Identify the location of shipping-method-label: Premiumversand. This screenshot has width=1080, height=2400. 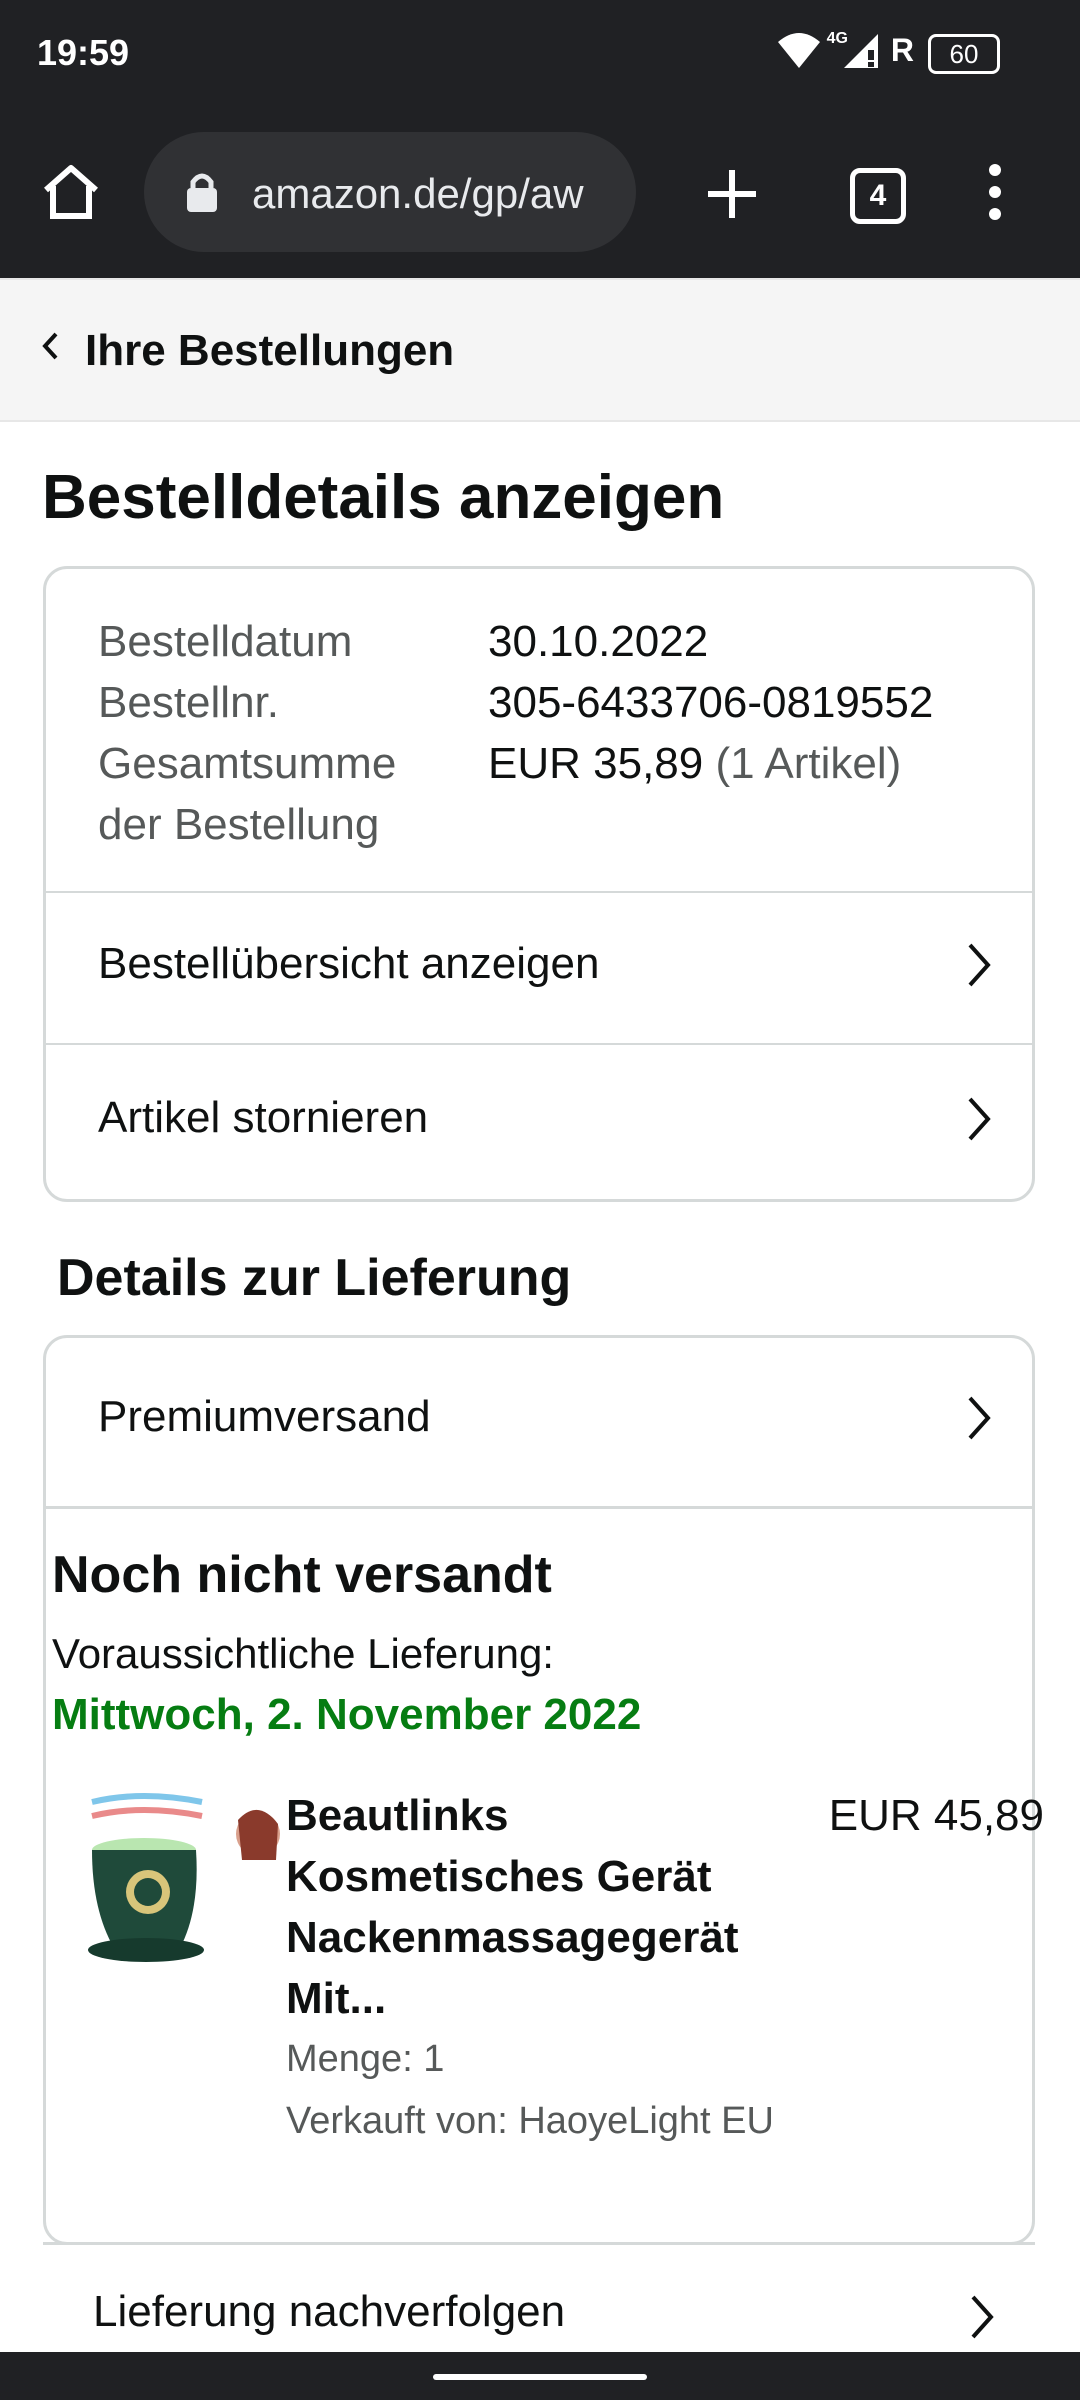
(264, 1416).